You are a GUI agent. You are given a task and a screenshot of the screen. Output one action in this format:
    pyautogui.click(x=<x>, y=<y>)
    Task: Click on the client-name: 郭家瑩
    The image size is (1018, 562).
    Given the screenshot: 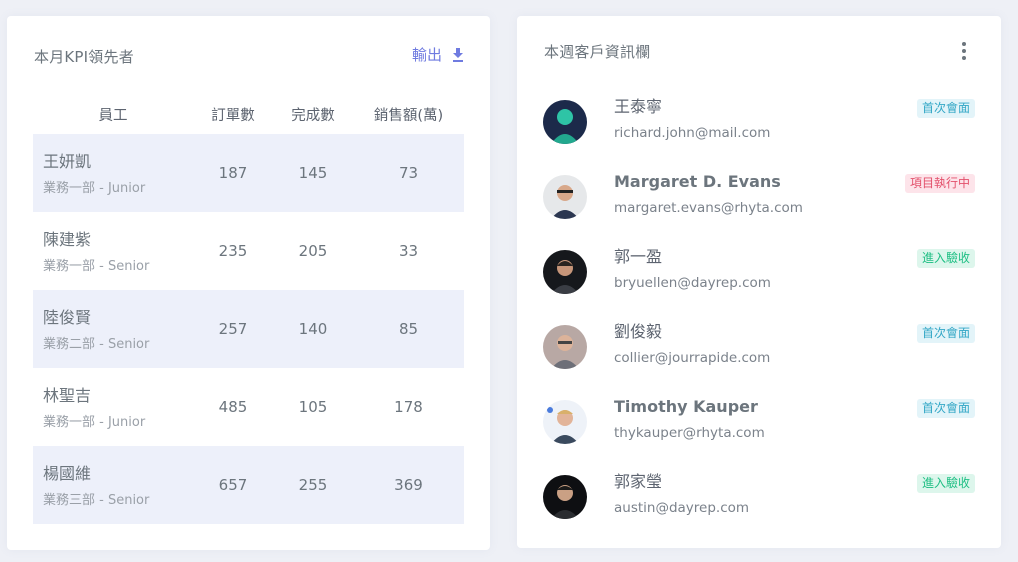 What is the action you would take?
    pyautogui.click(x=638, y=481)
    